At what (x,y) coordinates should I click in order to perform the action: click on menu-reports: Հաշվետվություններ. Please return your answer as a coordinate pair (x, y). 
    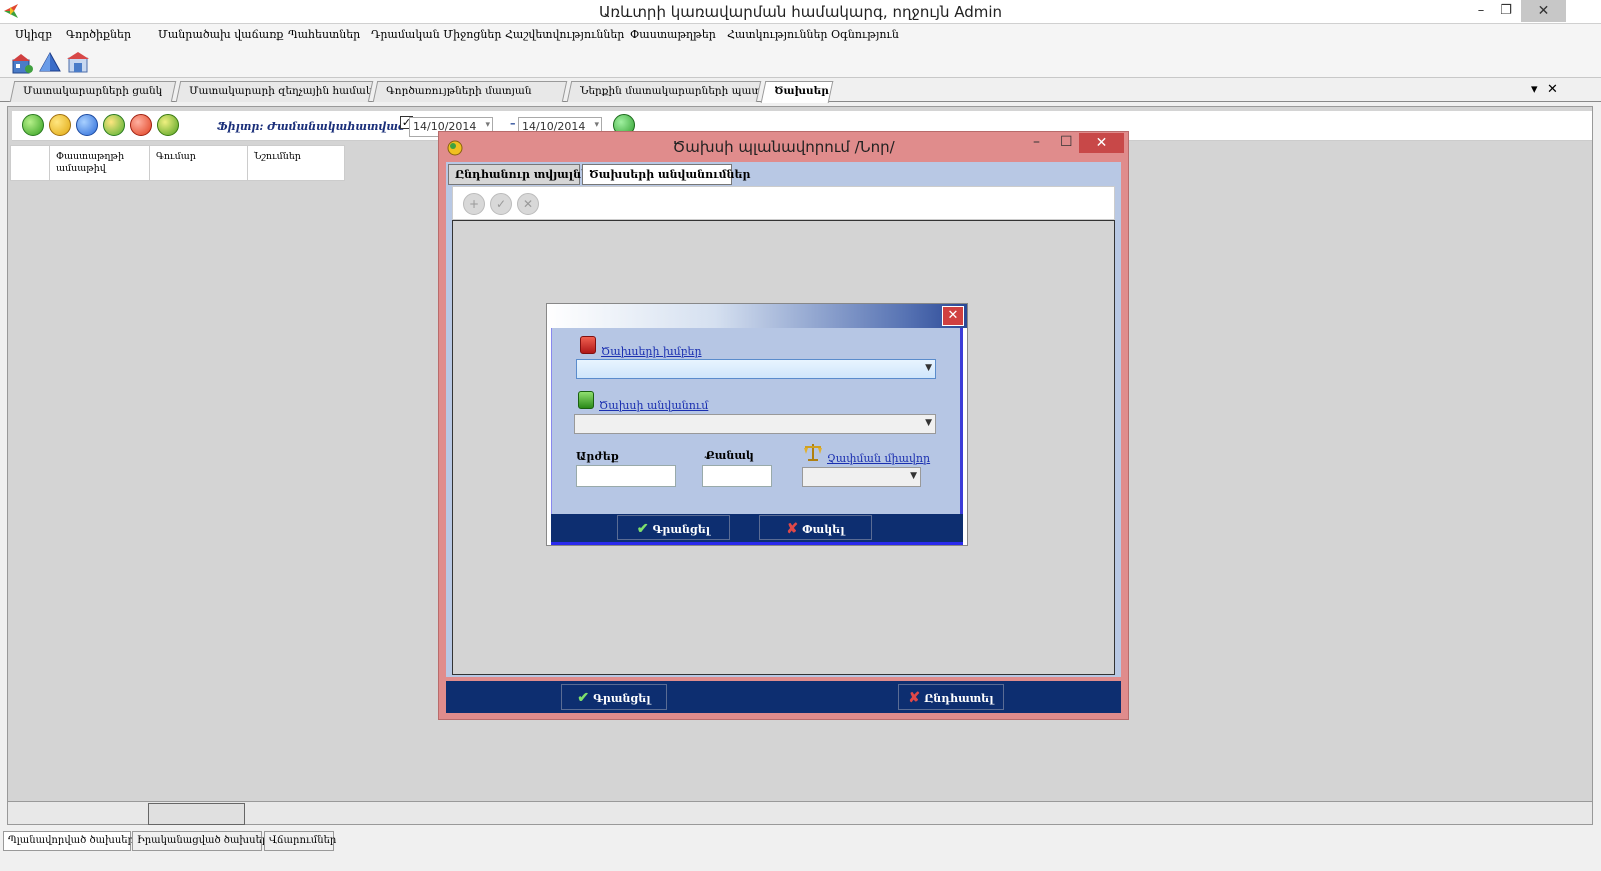
    Looking at the image, I should click on (564, 34).